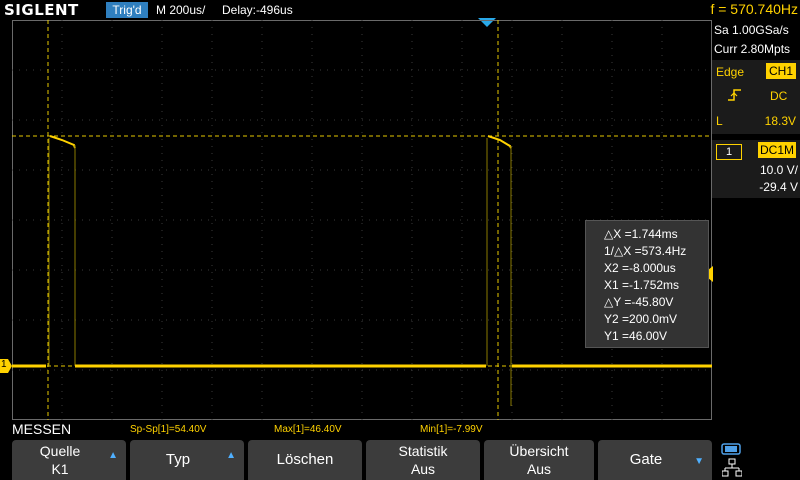  I want to click on loeschen-label: Löschen, so click(305, 459).